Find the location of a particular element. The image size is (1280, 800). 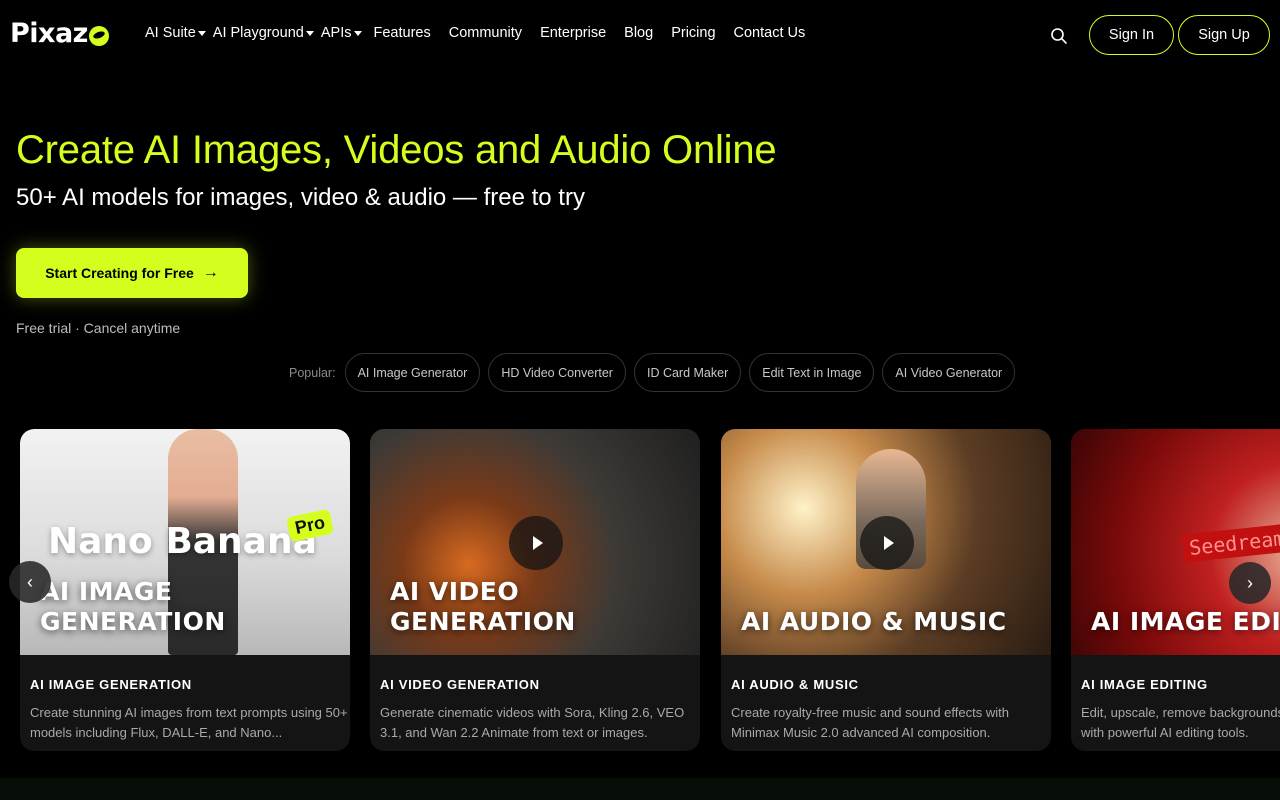

overlay-line-1: AI IMAGE EDITING is located at coordinates (1185, 621).